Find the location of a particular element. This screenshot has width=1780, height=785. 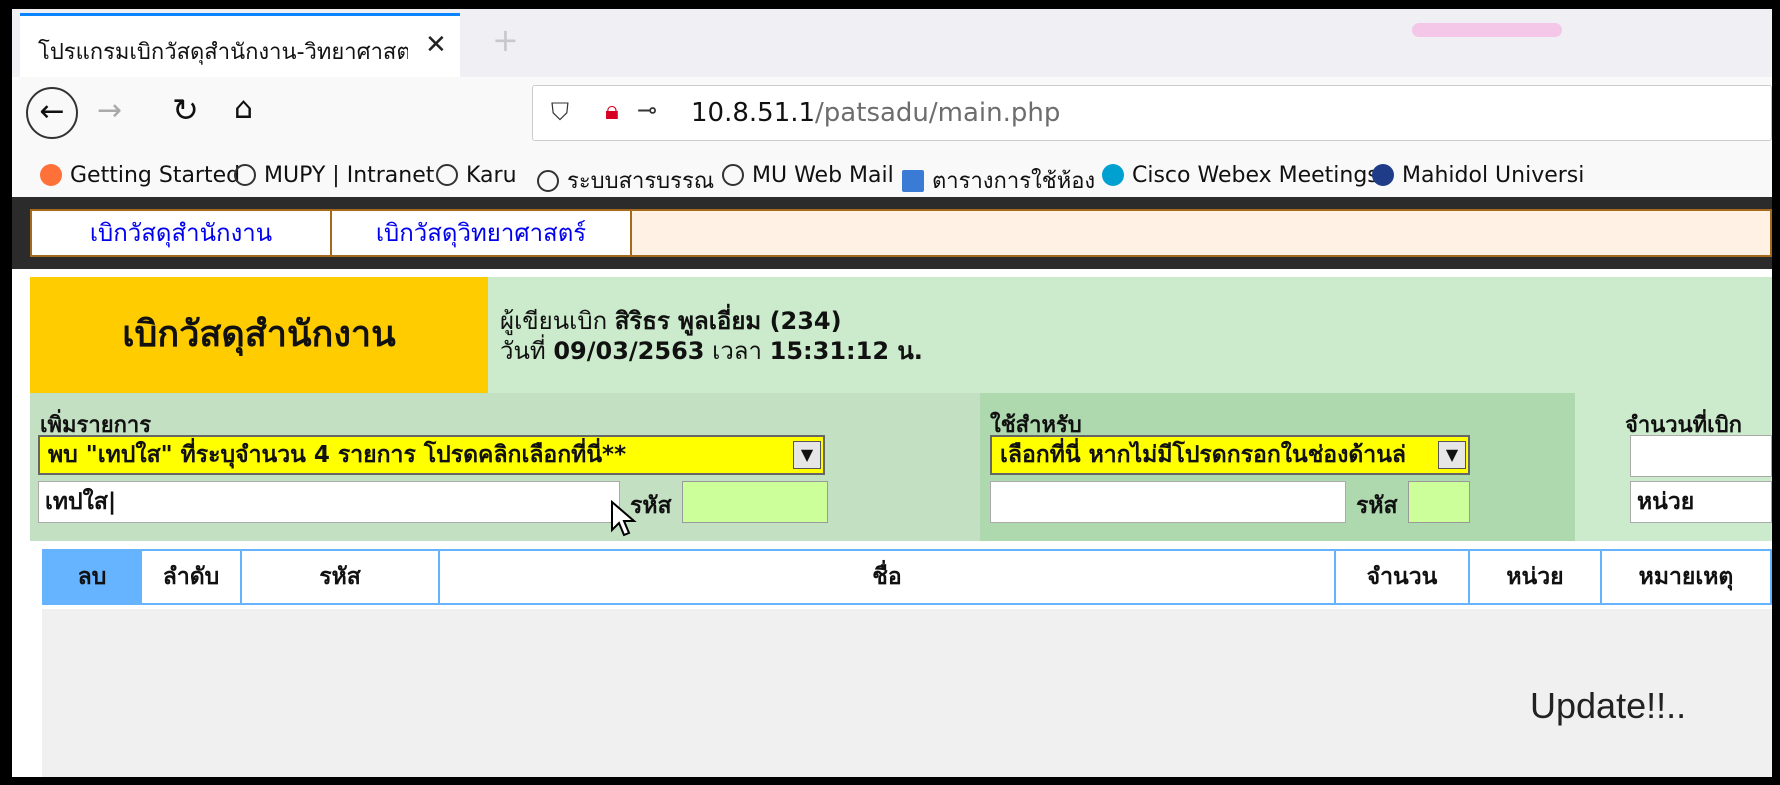

quantity-input is located at coordinates (1701, 456).